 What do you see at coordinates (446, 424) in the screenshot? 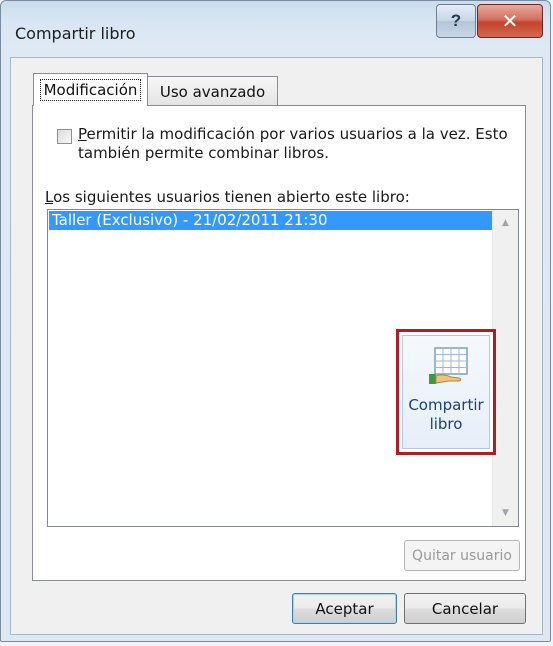
I see `share-workbook-label-line2: libro` at bounding box center [446, 424].